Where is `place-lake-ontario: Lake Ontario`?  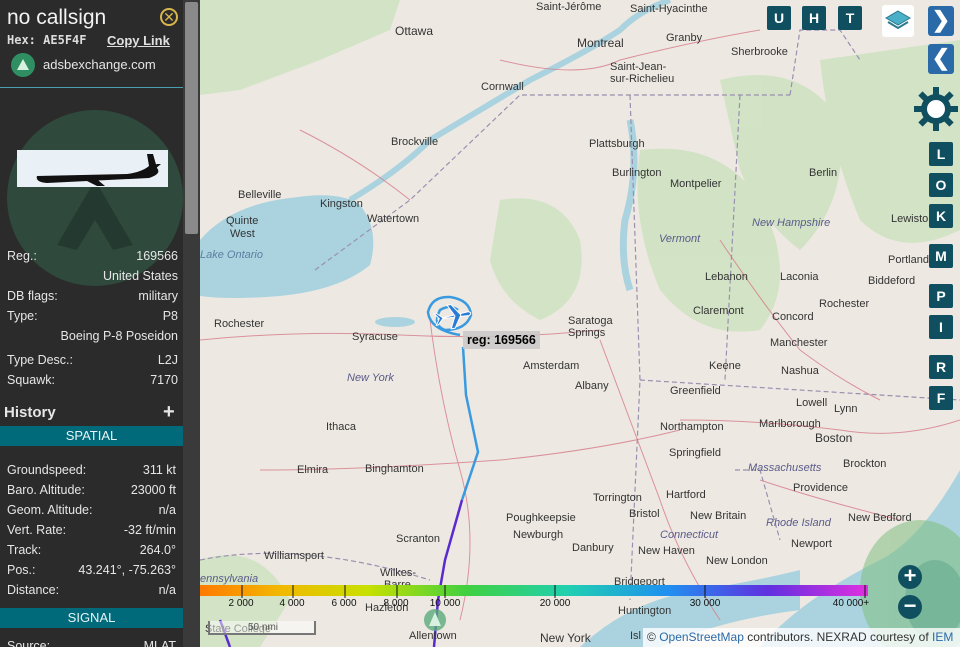 place-lake-ontario: Lake Ontario is located at coordinates (231, 255).